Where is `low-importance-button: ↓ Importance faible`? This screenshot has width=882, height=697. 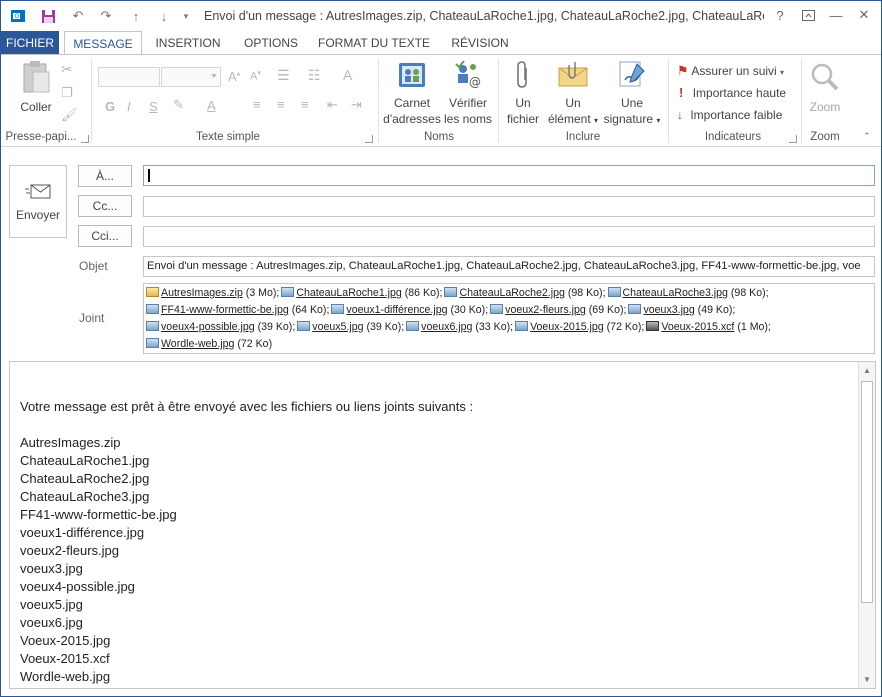 low-importance-button: ↓ Importance faible is located at coordinates (729, 115).